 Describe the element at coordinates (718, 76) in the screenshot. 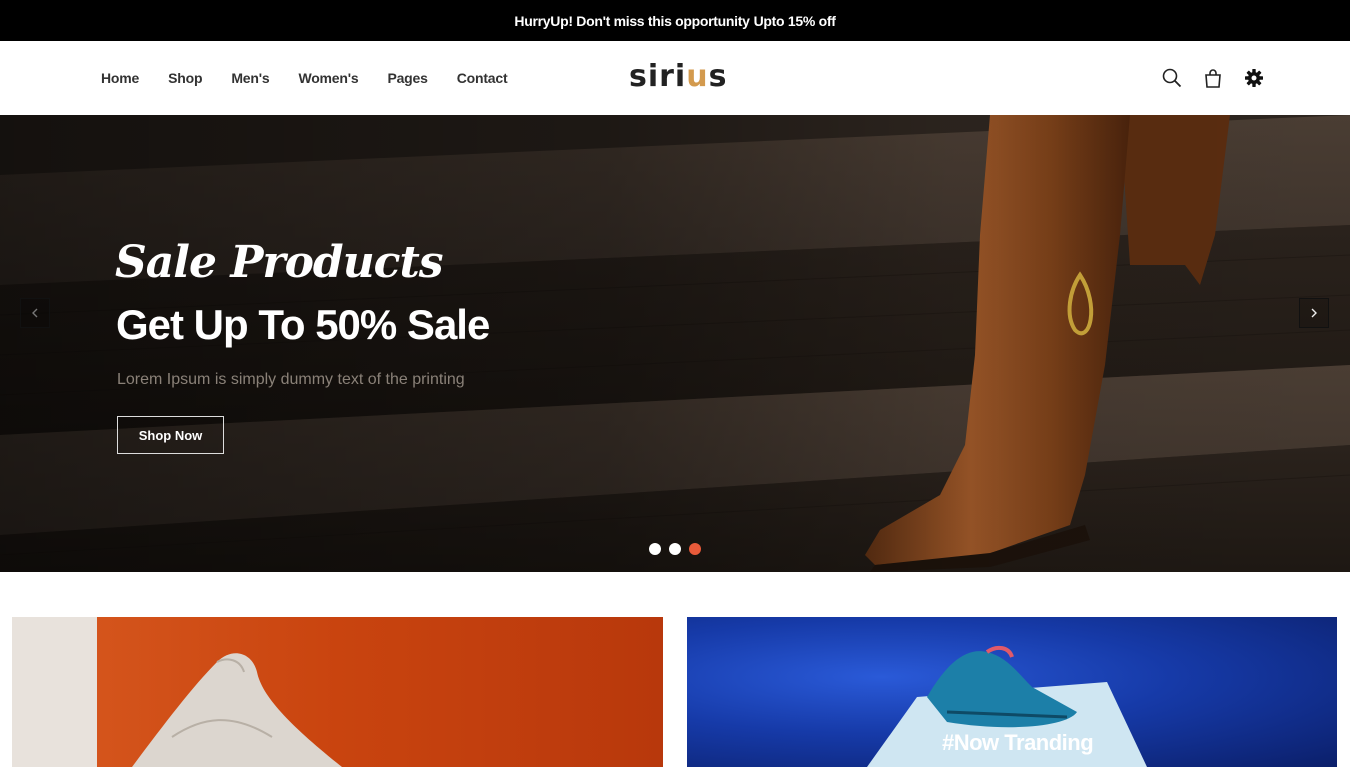

I see `logo-part2: s` at that location.